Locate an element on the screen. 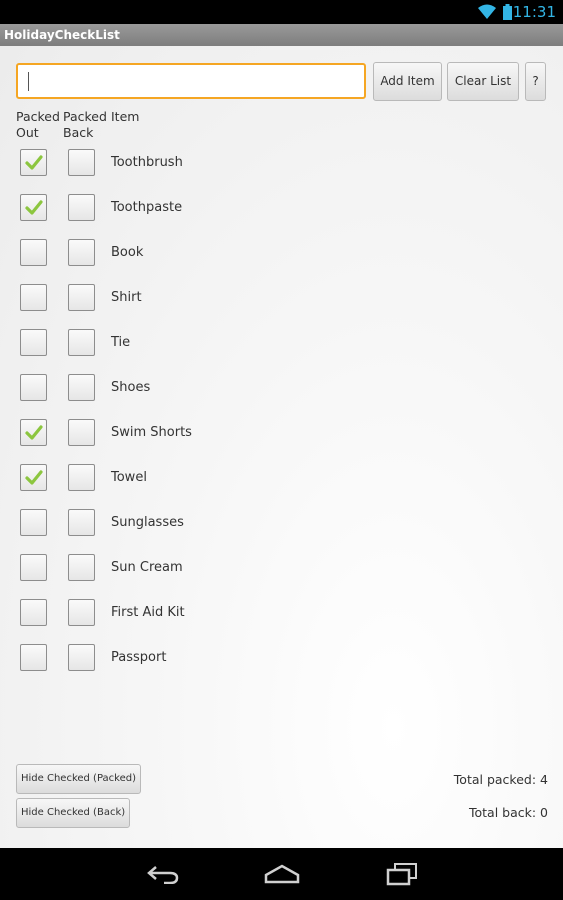  hide-checked-back-button: Hide Checked (Back) is located at coordinates (73, 813).